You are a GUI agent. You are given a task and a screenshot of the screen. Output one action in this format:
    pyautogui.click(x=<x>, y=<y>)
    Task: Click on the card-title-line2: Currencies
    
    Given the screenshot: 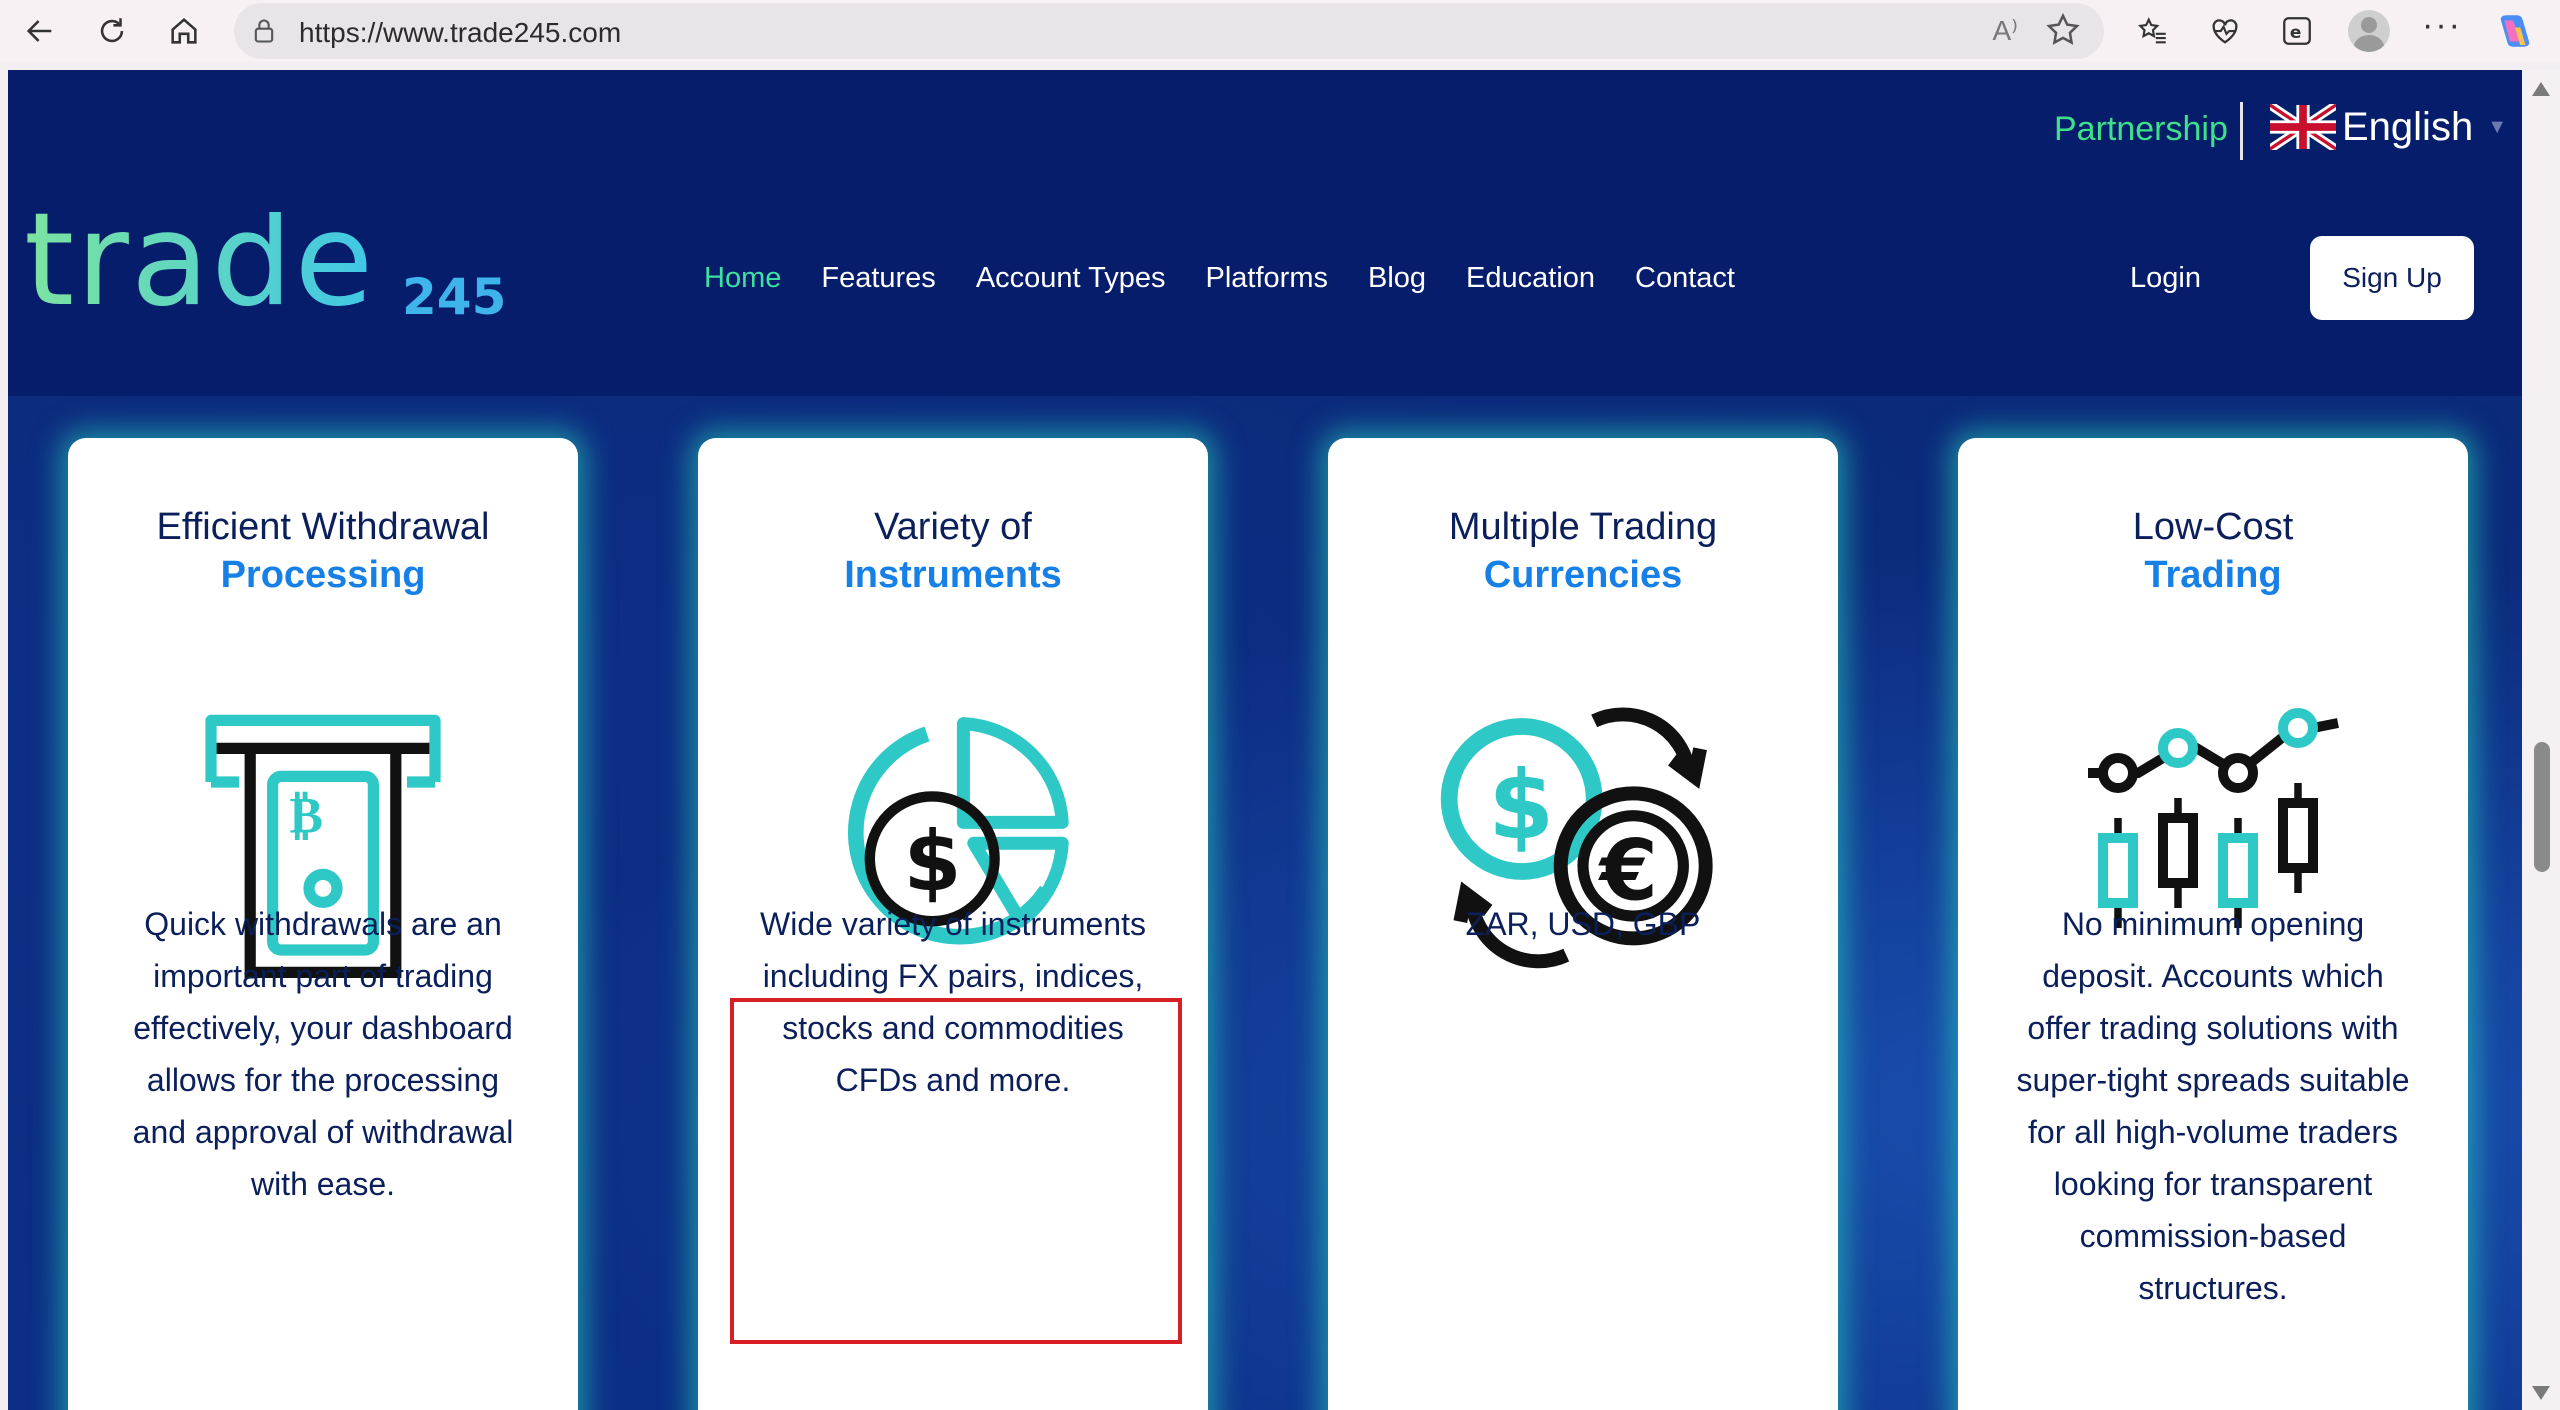 What is the action you would take?
    pyautogui.click(x=1583, y=575)
    